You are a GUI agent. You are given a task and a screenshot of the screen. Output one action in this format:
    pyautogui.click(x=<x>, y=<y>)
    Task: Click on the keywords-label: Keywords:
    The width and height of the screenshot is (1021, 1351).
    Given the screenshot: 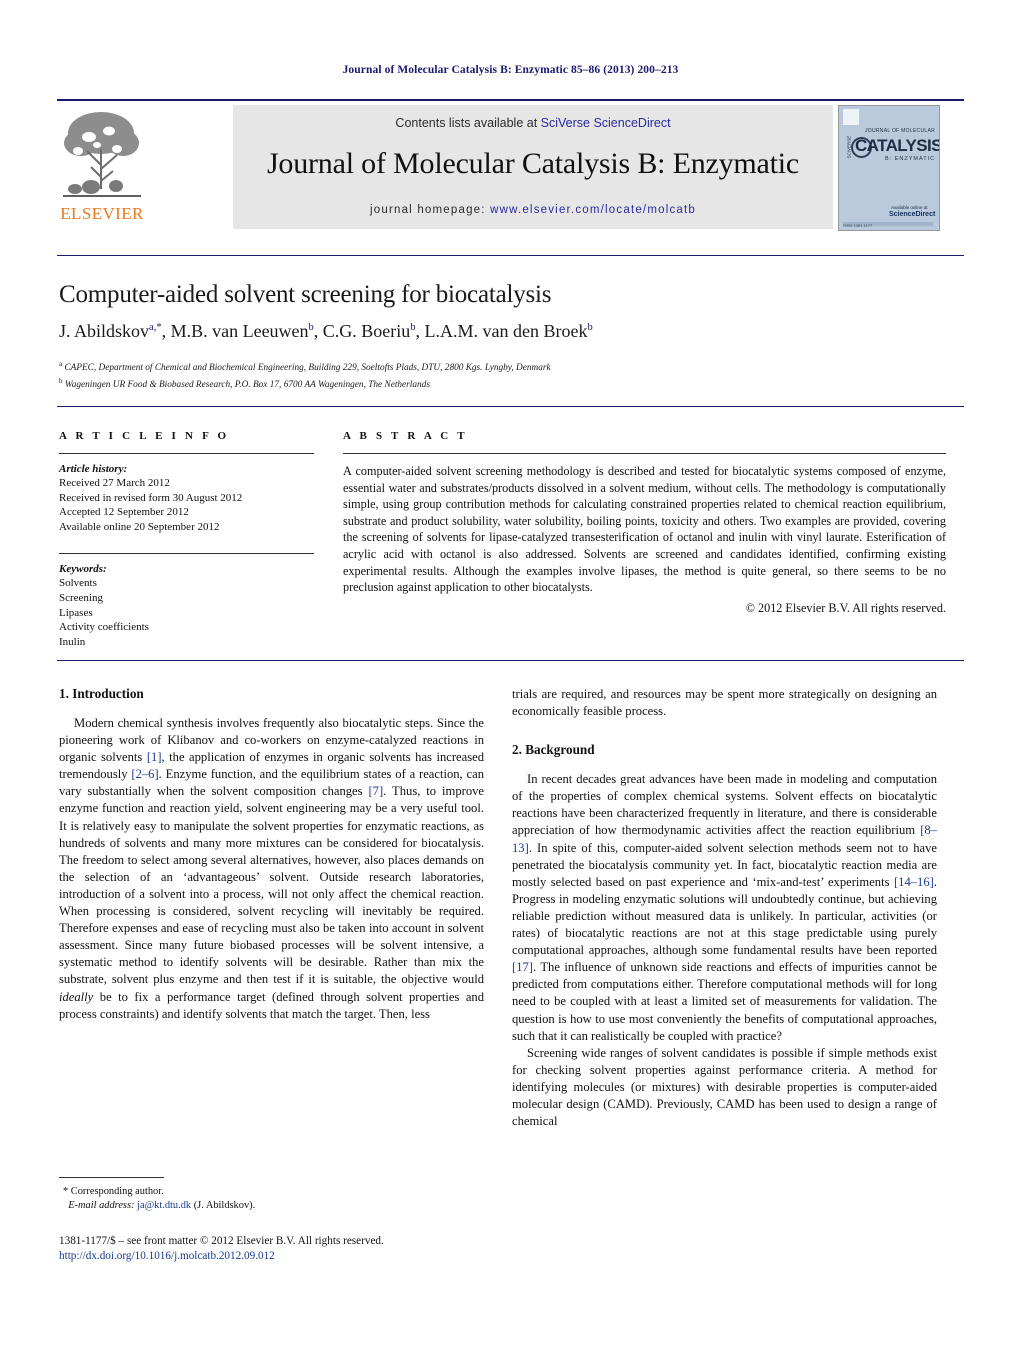 What is the action you would take?
    pyautogui.click(x=83, y=569)
    